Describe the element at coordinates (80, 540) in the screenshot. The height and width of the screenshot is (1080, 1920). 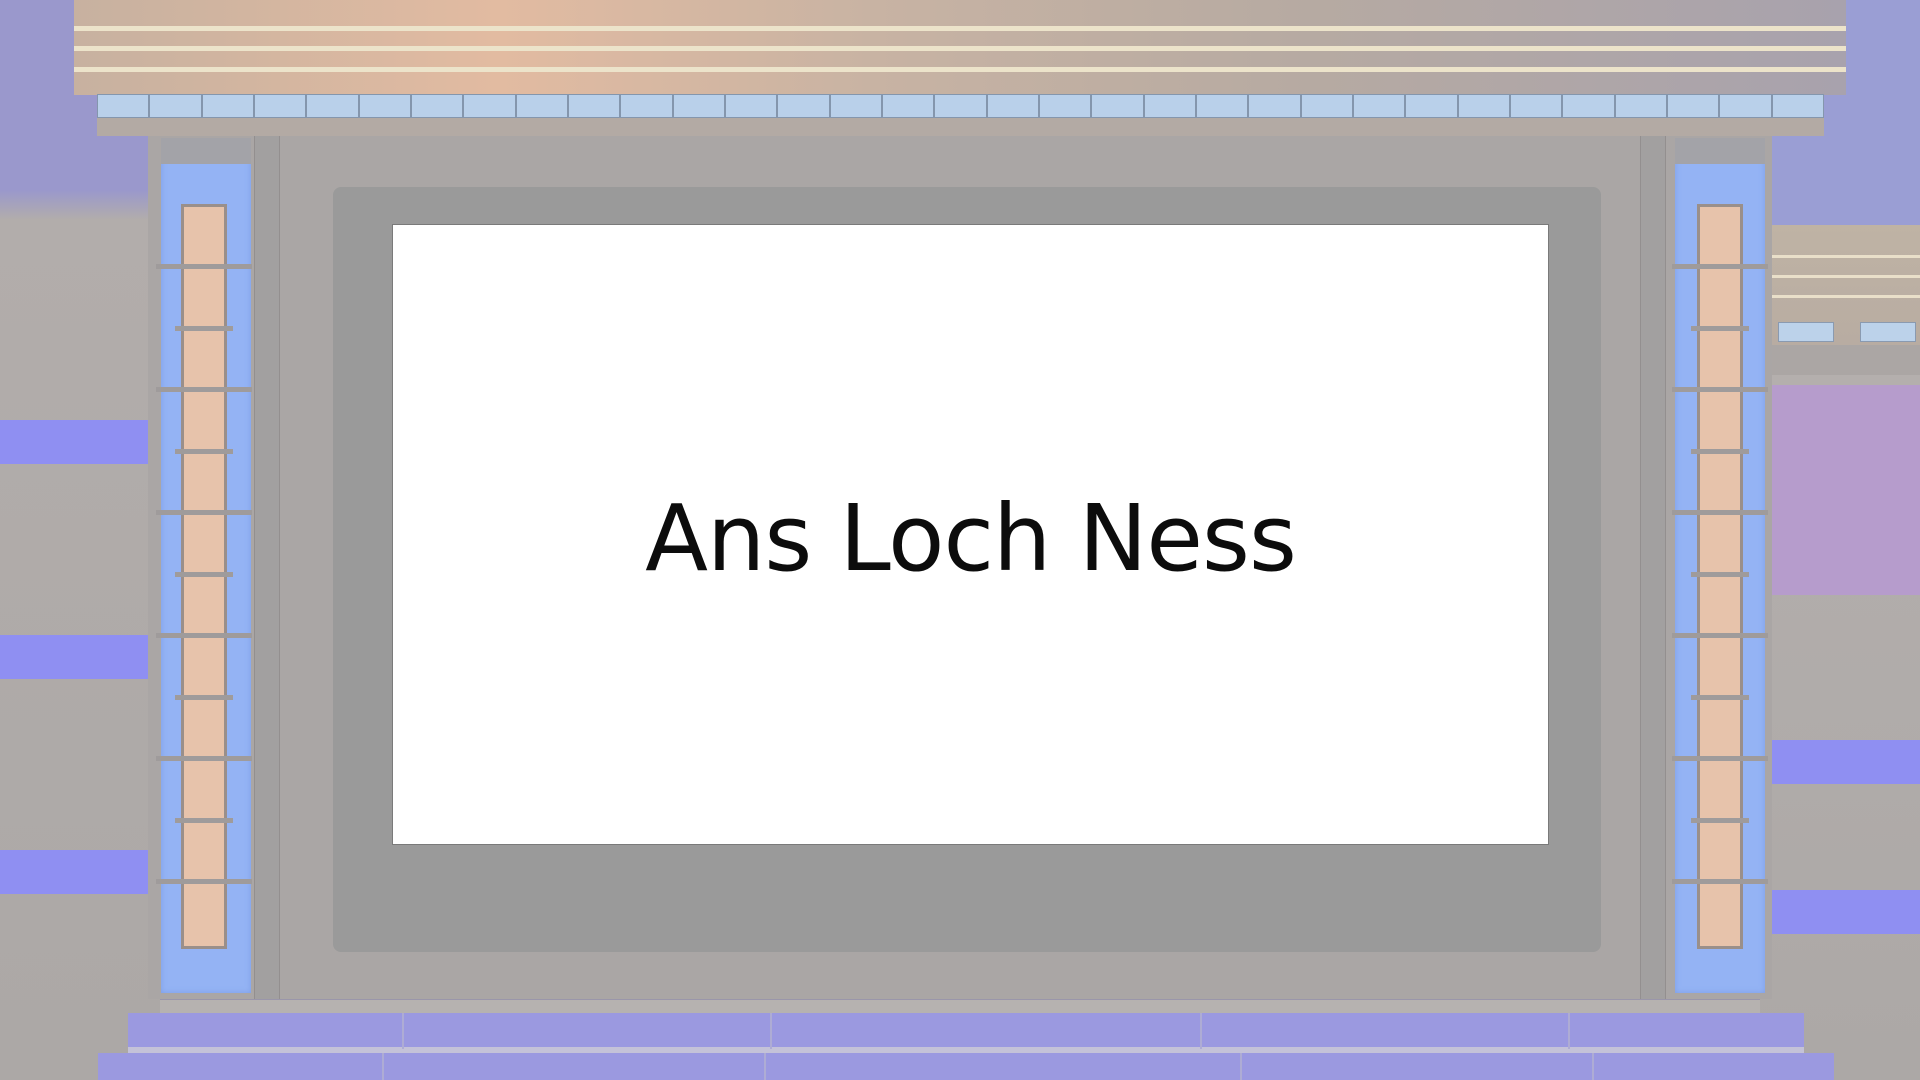
I see `studio-wall-left` at that location.